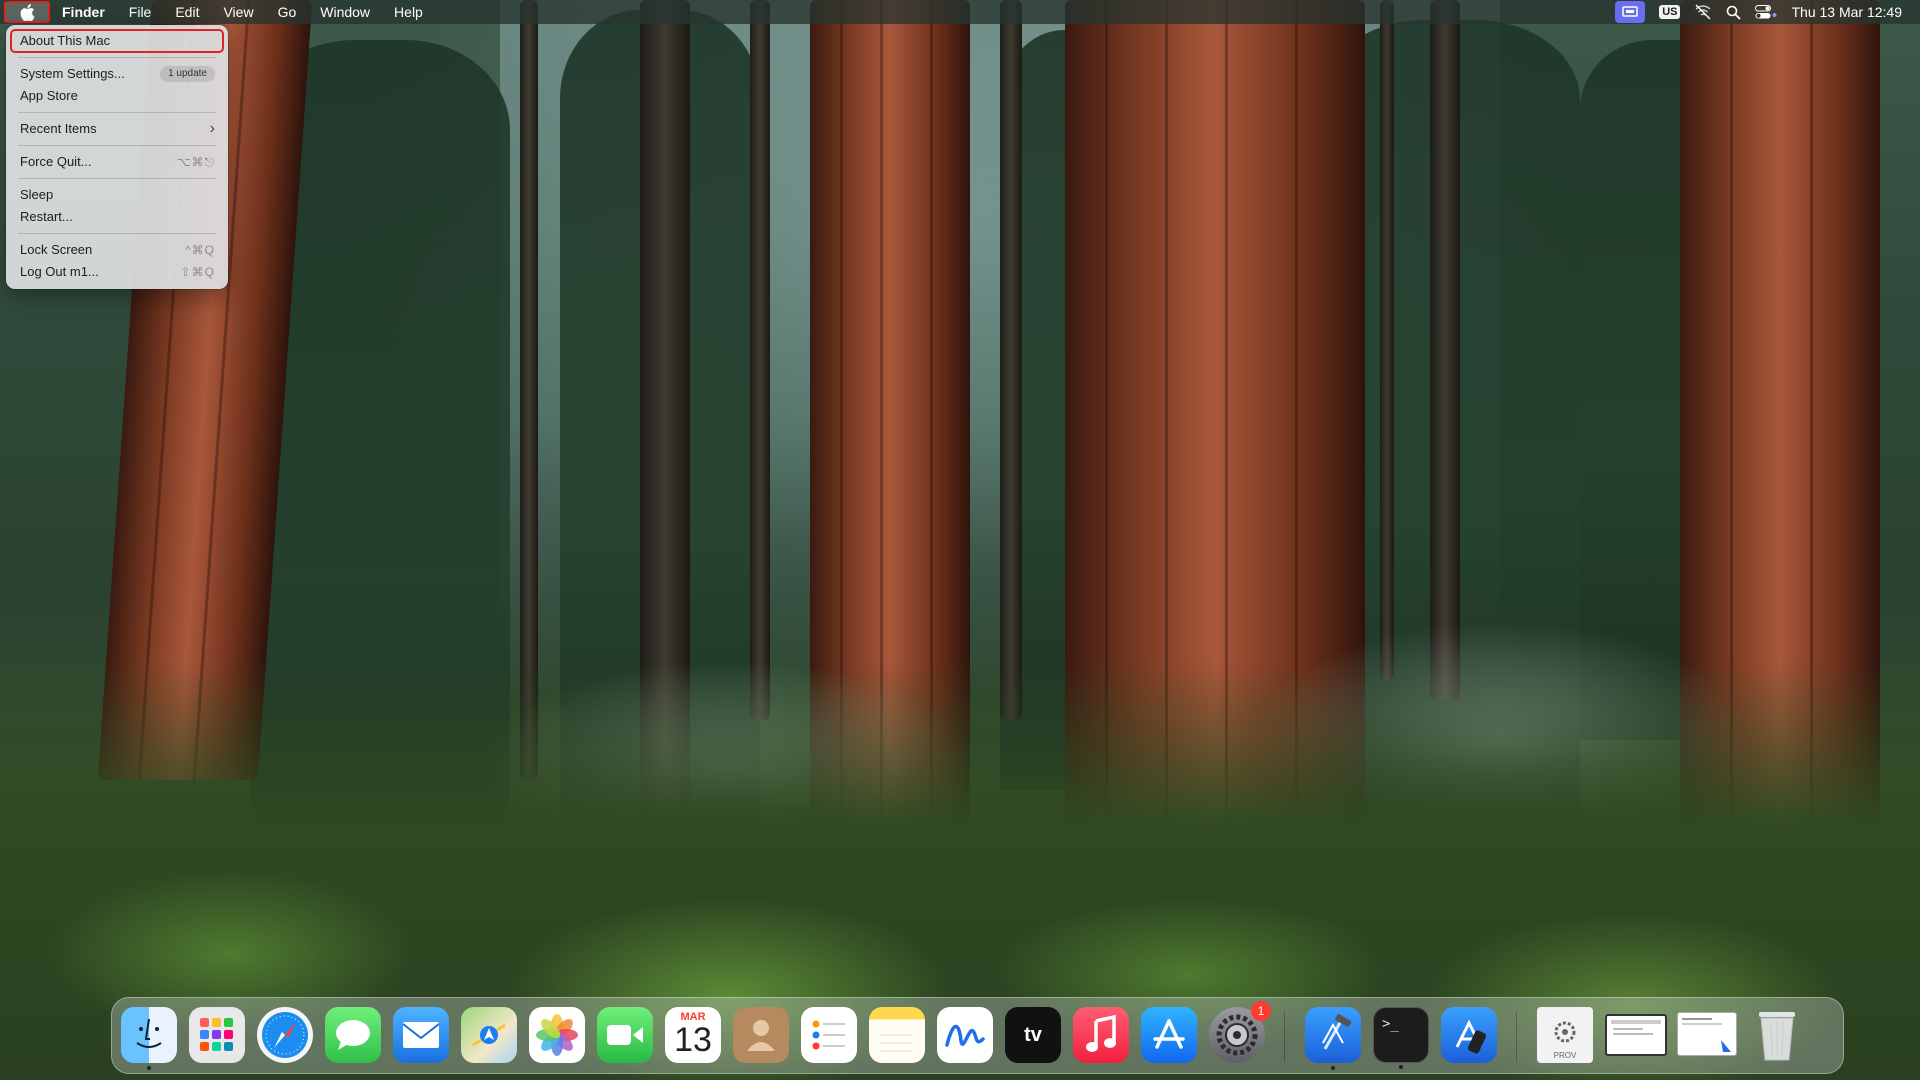 The height and width of the screenshot is (1080, 1920). I want to click on notes-icon, so click(897, 1043).